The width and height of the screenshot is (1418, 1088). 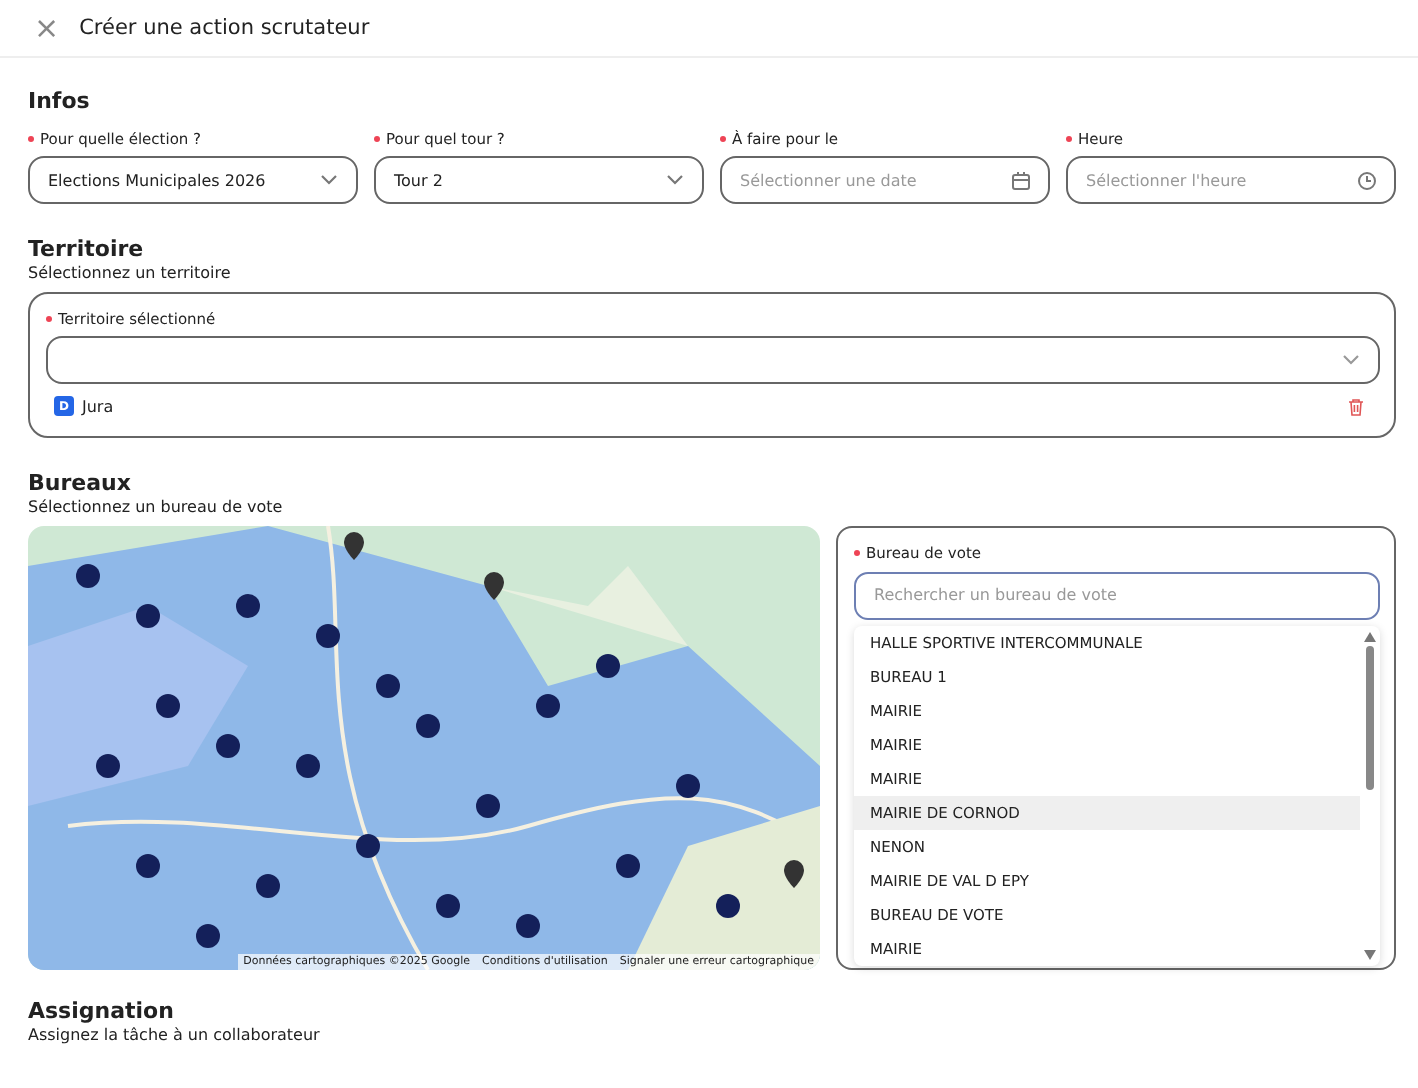 I want to click on section-subtitle: Sélectionnez un bureau de vote, so click(x=156, y=507).